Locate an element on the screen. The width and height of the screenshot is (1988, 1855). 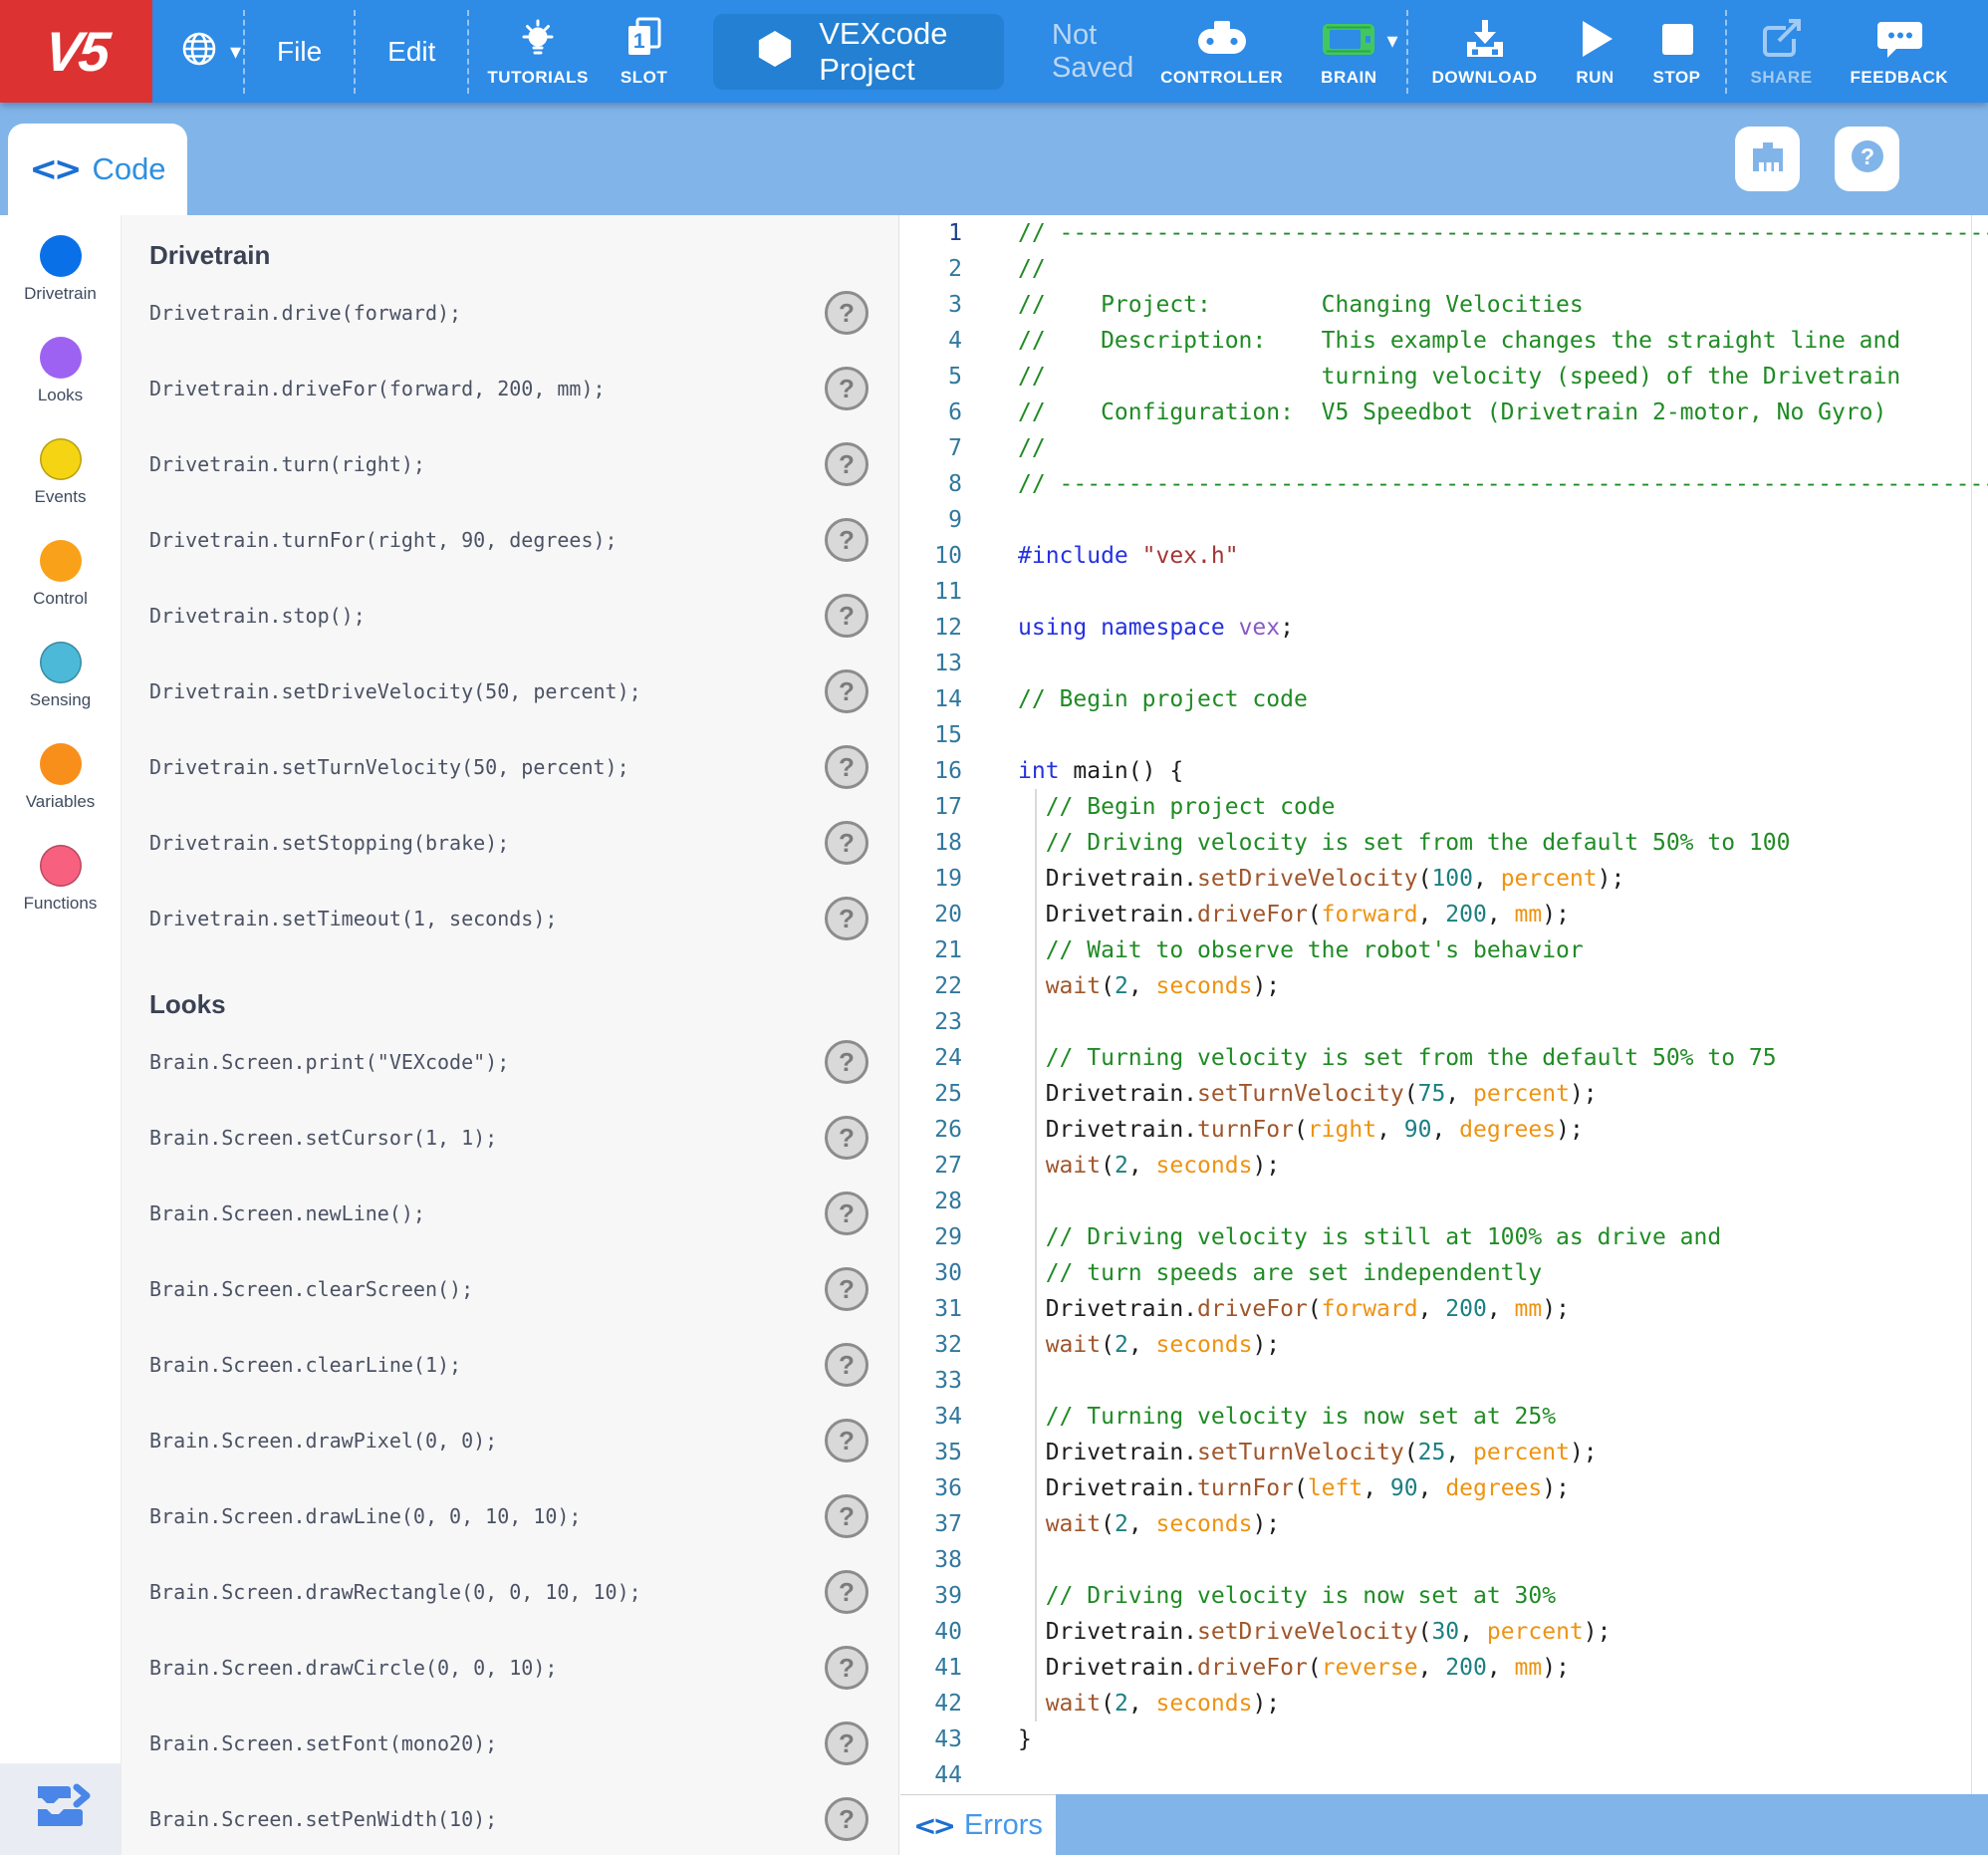
blocks-toggle-button is located at coordinates (60, 1809).